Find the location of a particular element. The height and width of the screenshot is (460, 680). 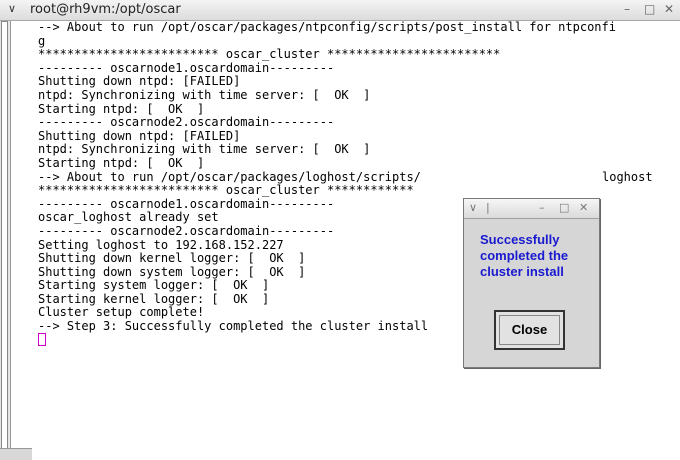

window-title: root@rh9vm:/opt/oscar is located at coordinates (105, 9).